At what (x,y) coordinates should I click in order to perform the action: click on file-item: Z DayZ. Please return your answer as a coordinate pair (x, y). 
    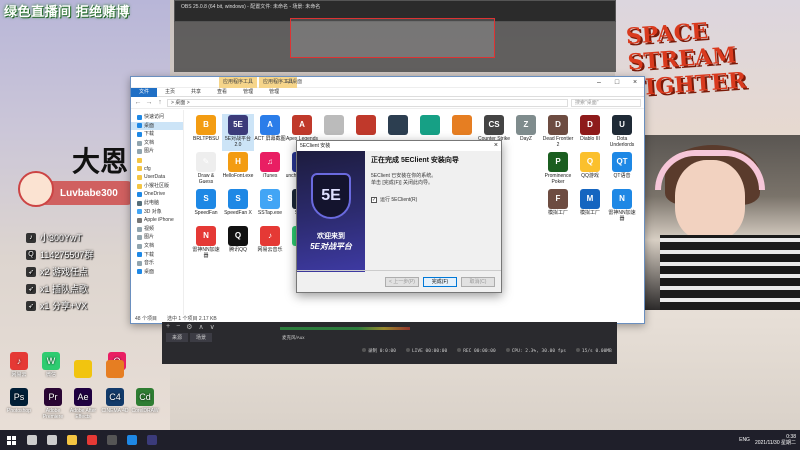
    Looking at the image, I should click on (526, 132).